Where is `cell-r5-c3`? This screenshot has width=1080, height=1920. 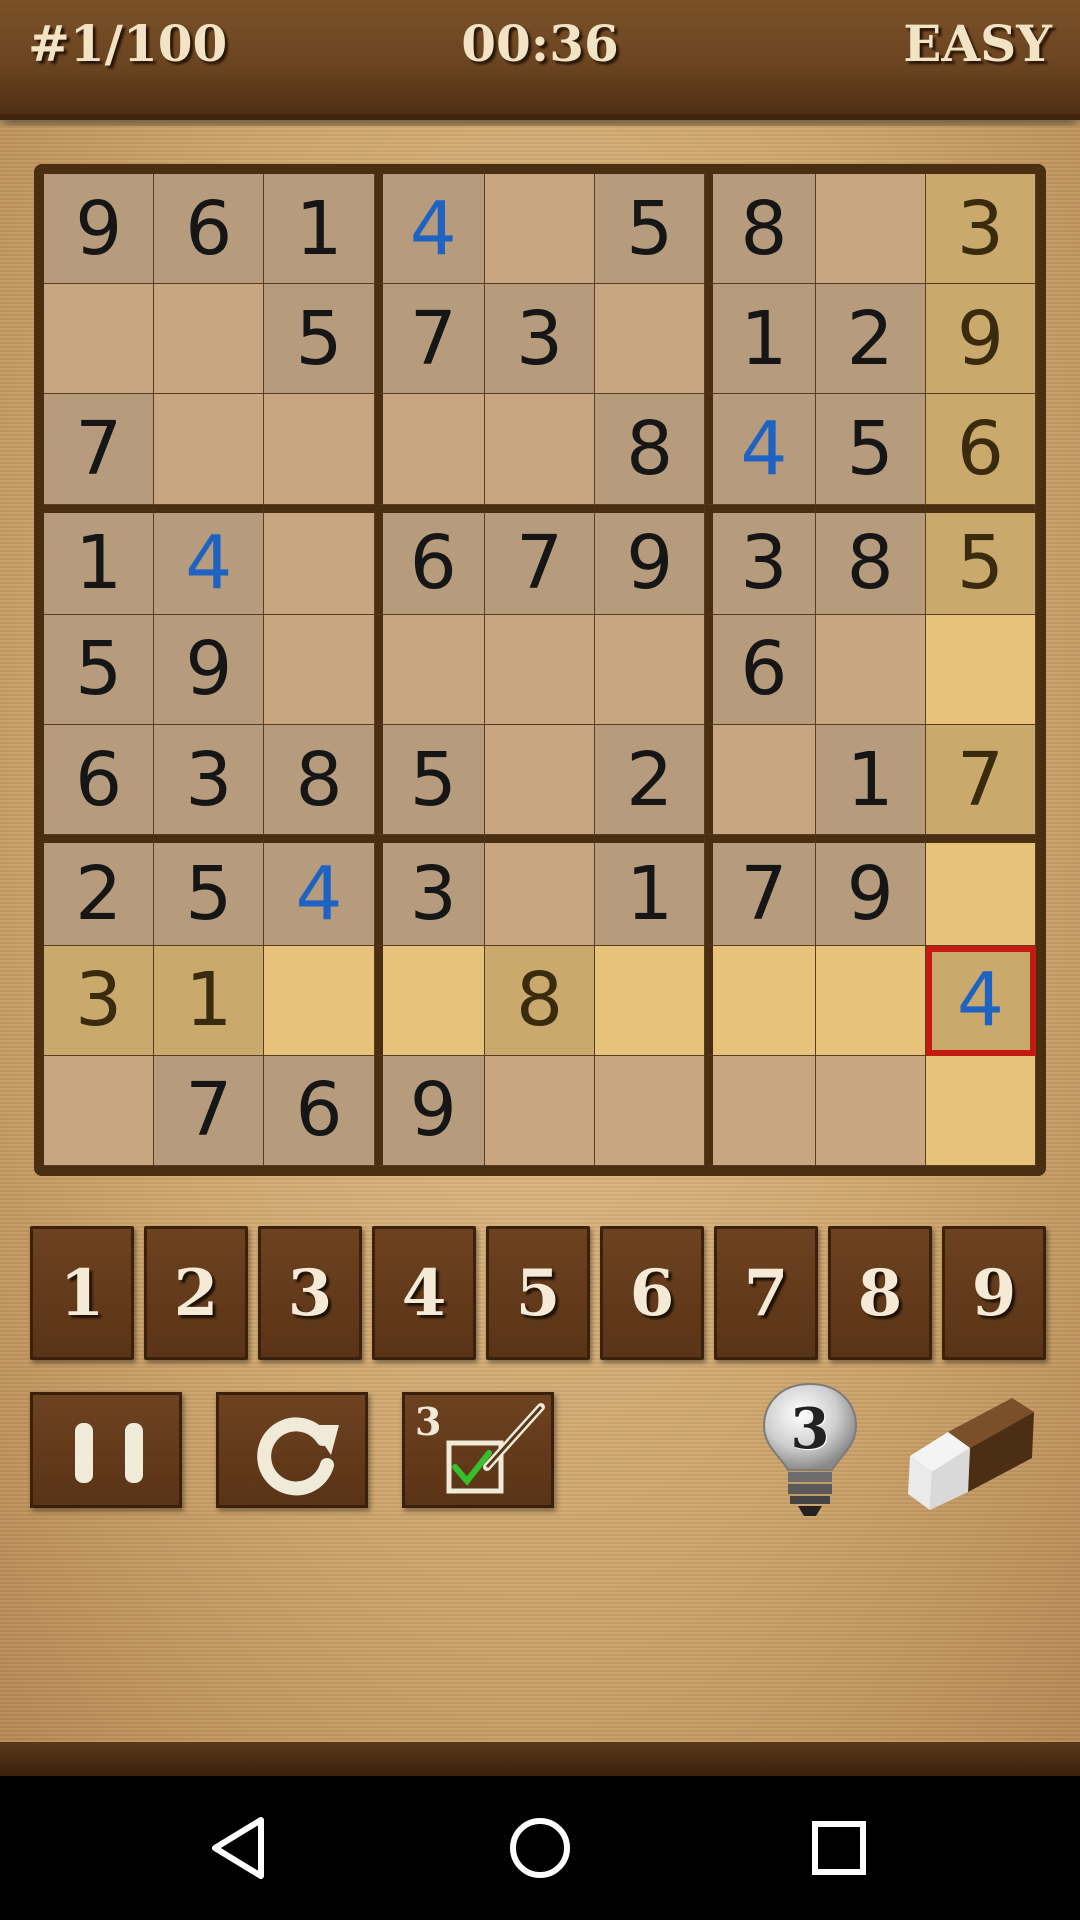 cell-r5-c3 is located at coordinates (319, 670).